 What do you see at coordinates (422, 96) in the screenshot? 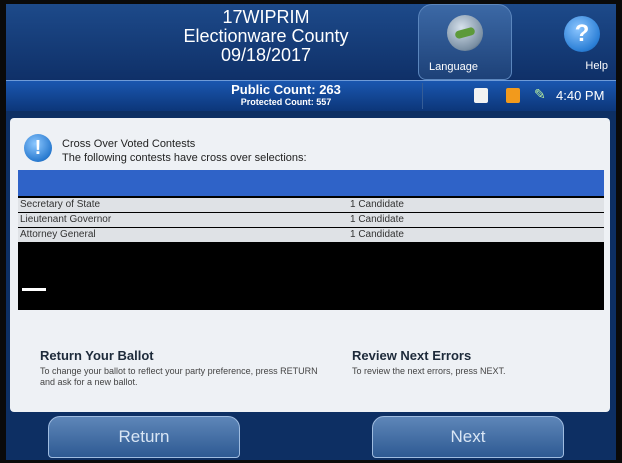
I see `status-divider` at bounding box center [422, 96].